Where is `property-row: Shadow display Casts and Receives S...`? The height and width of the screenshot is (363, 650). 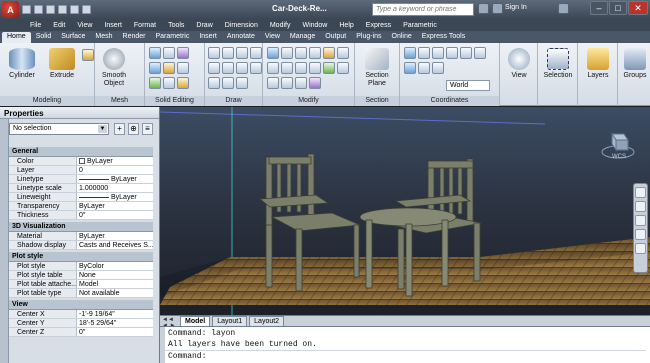
property-row: Shadow display Casts and Receives S... is located at coordinates (81, 245).